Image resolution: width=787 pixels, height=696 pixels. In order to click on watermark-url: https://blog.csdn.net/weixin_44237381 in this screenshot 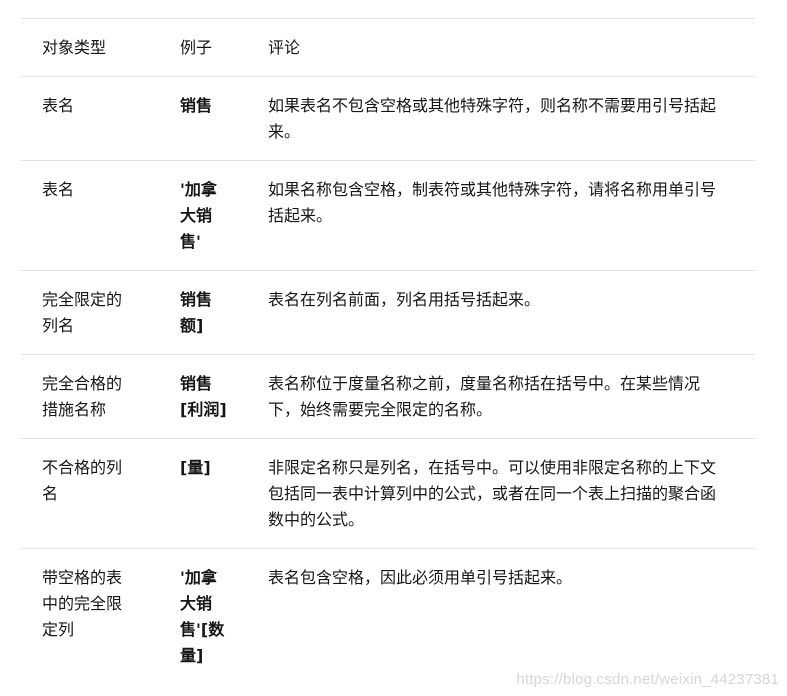, I will do `click(647, 679)`.